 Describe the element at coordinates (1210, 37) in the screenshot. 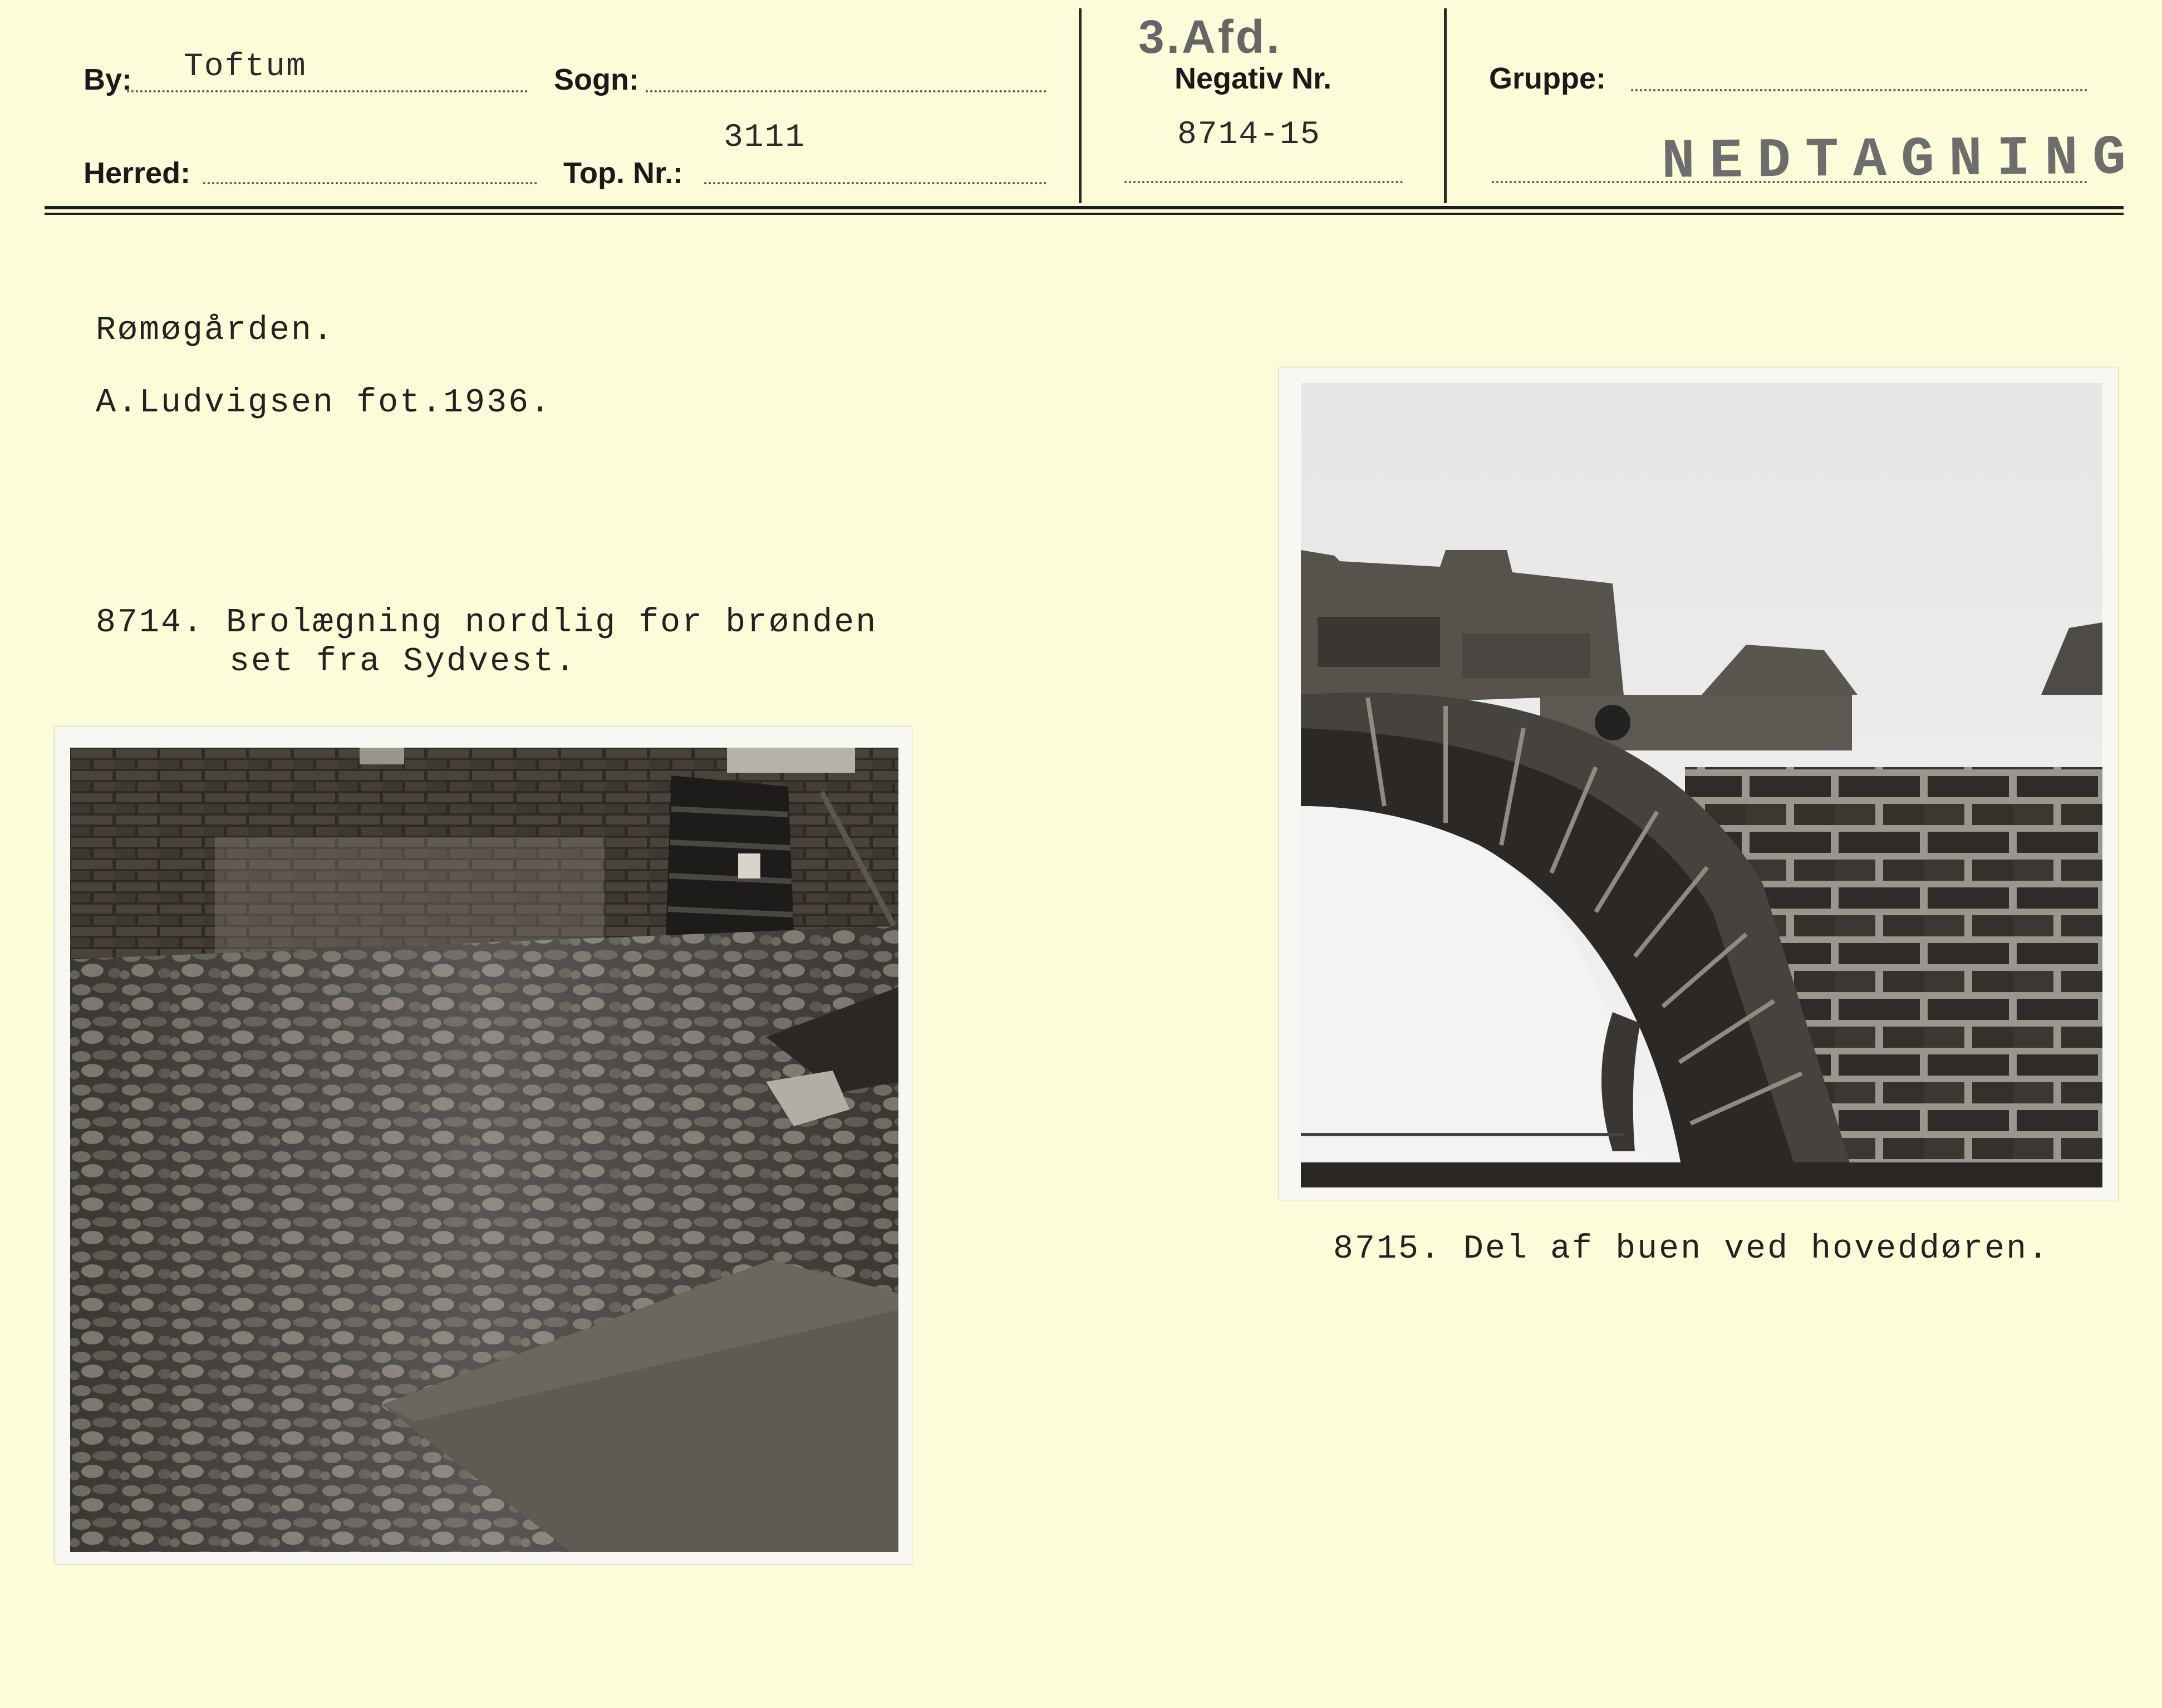

I see `afd-stamp: 3.Afd.` at that location.